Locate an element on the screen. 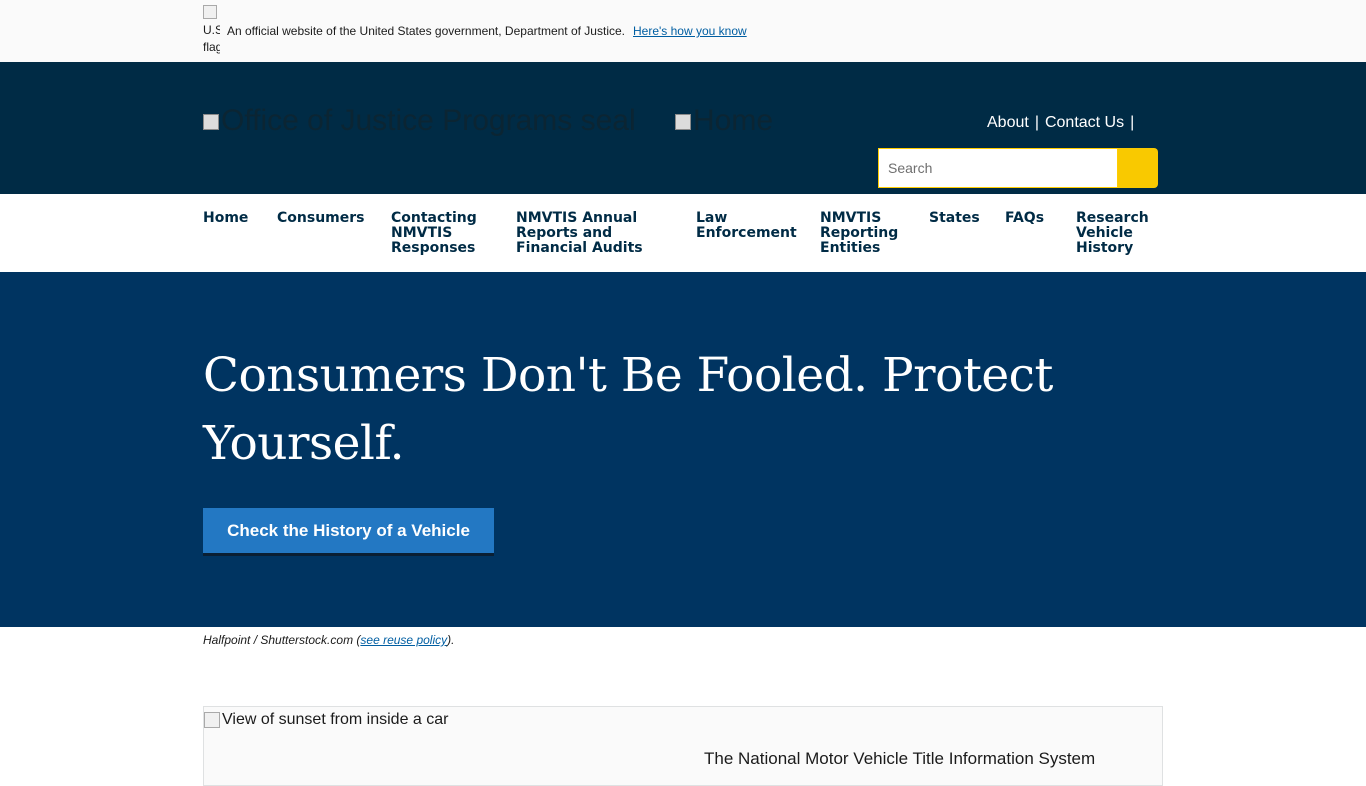 Image resolution: width=1366 pixels, height=786 pixels. search-button is located at coordinates (1138, 168).